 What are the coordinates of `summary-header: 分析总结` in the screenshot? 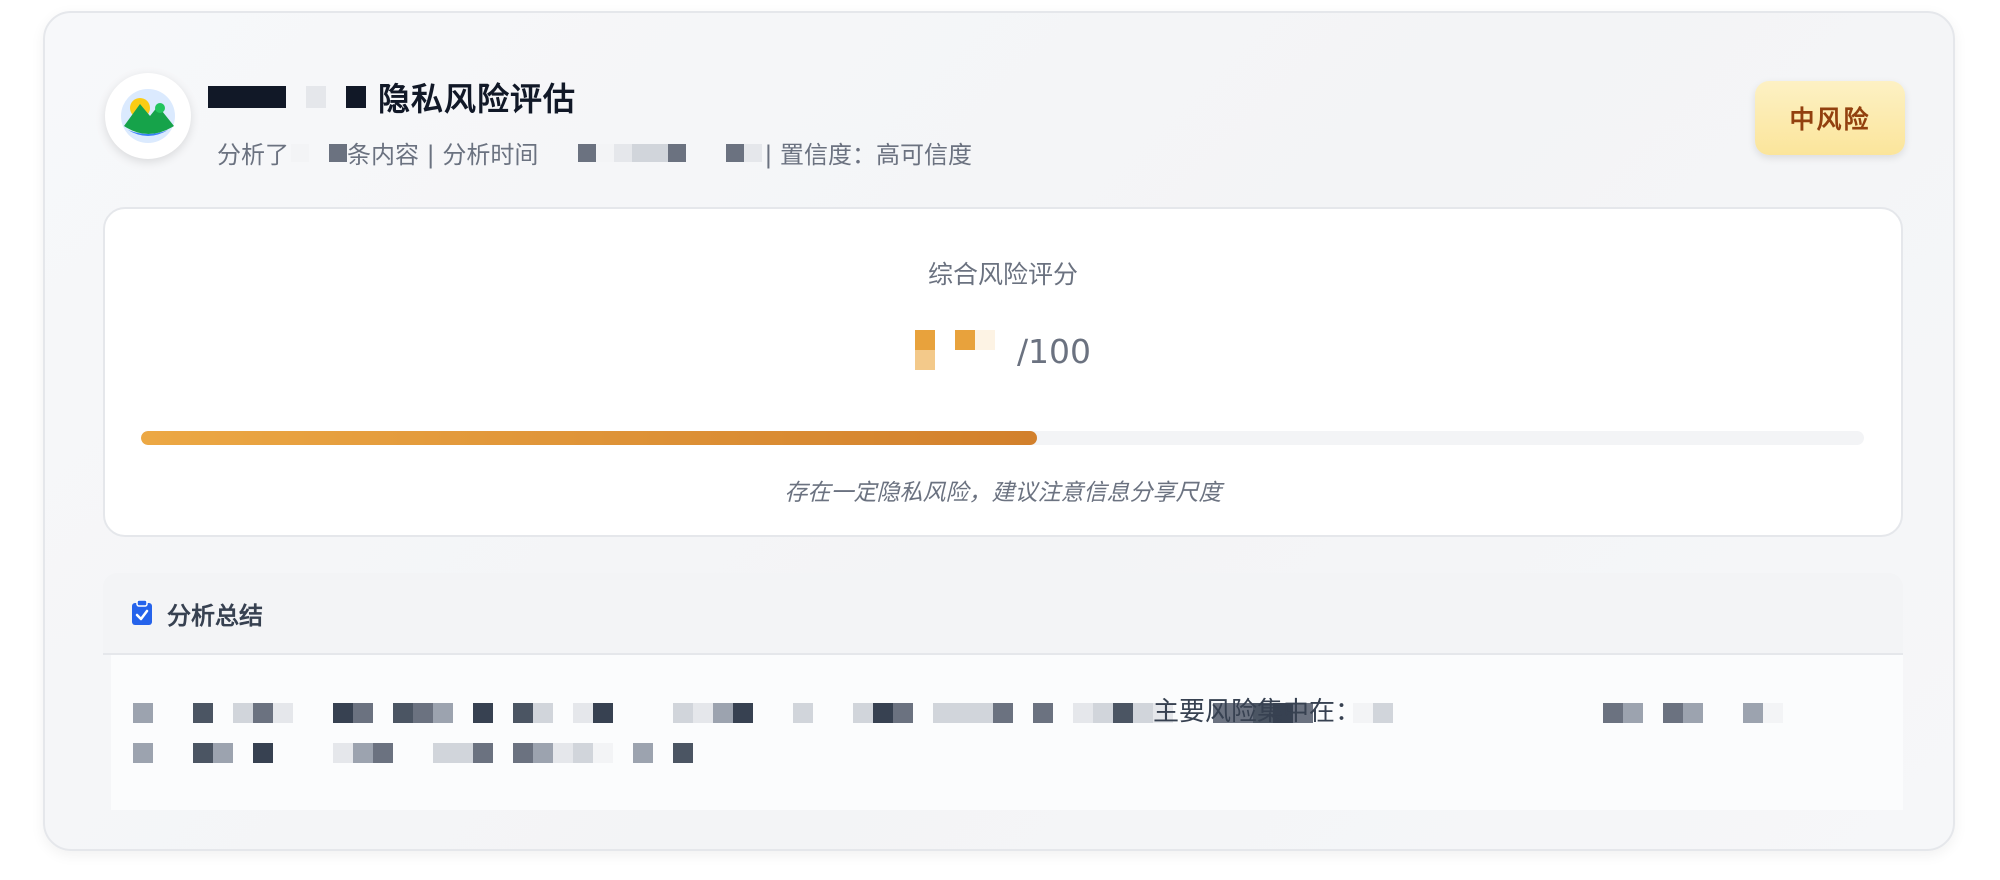 It's located at (1003, 614).